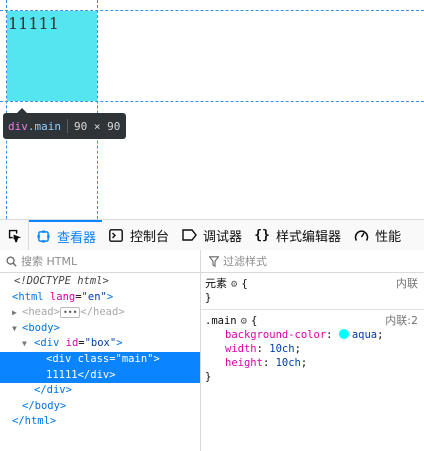 Image resolution: width=424 pixels, height=451 pixels. What do you see at coordinates (262, 235) in the screenshot?
I see `style-editor-icon: {}` at bounding box center [262, 235].